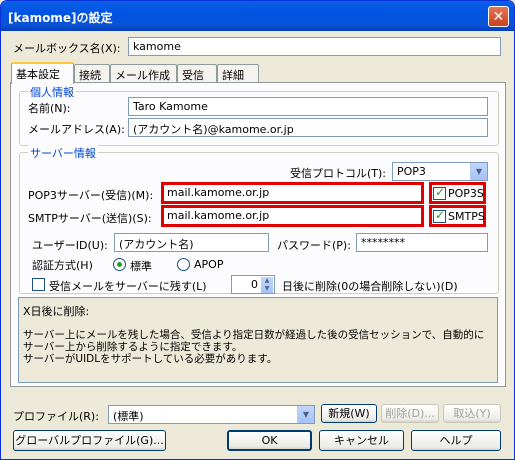 This screenshot has height=460, width=515. I want to click on pop3s-checkbox-wrap: POP3S, so click(457, 193).